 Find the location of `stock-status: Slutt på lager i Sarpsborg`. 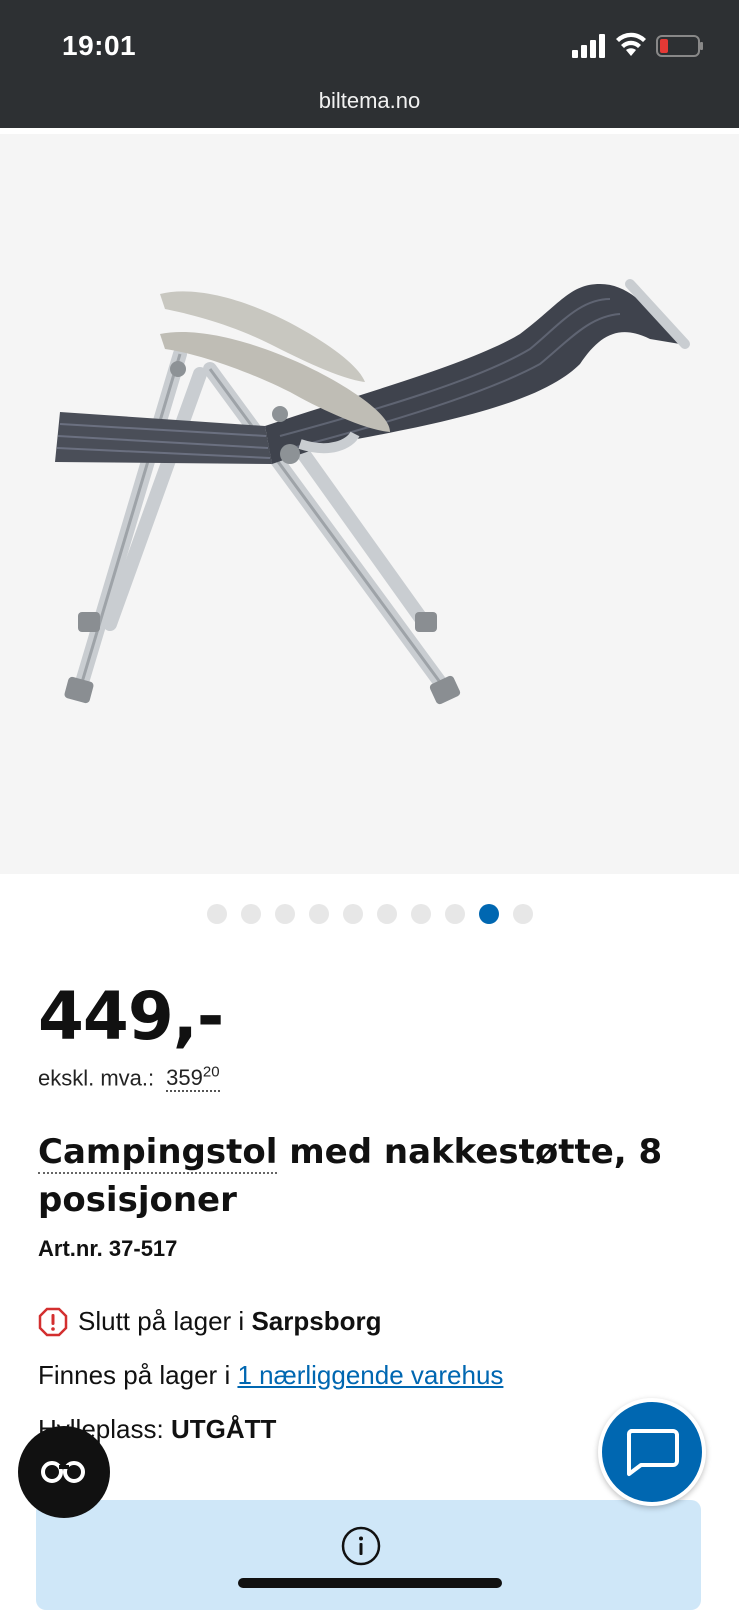

stock-status: Slutt på lager i Sarpsborg is located at coordinates (209, 1321).